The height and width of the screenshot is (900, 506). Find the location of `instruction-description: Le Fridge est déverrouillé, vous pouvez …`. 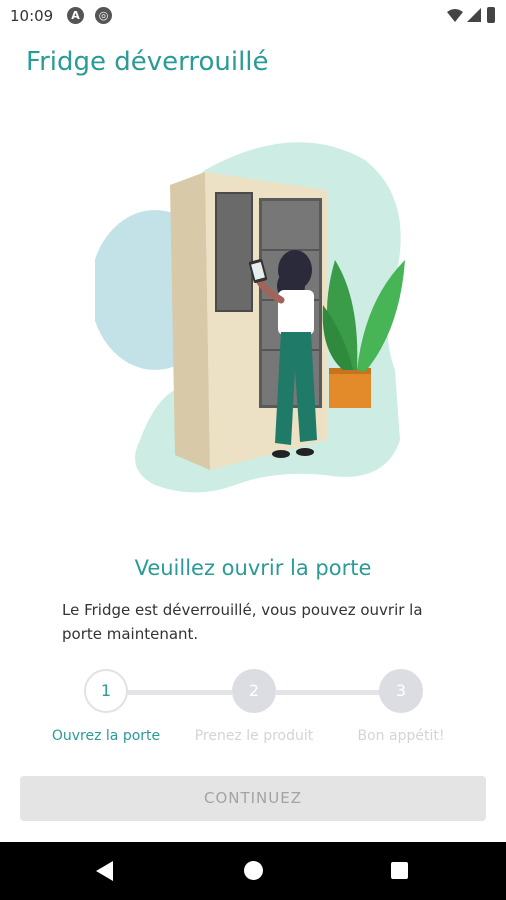

instruction-description: Le Fridge est déverrouillé, vous pouvez … is located at coordinates (242, 622).